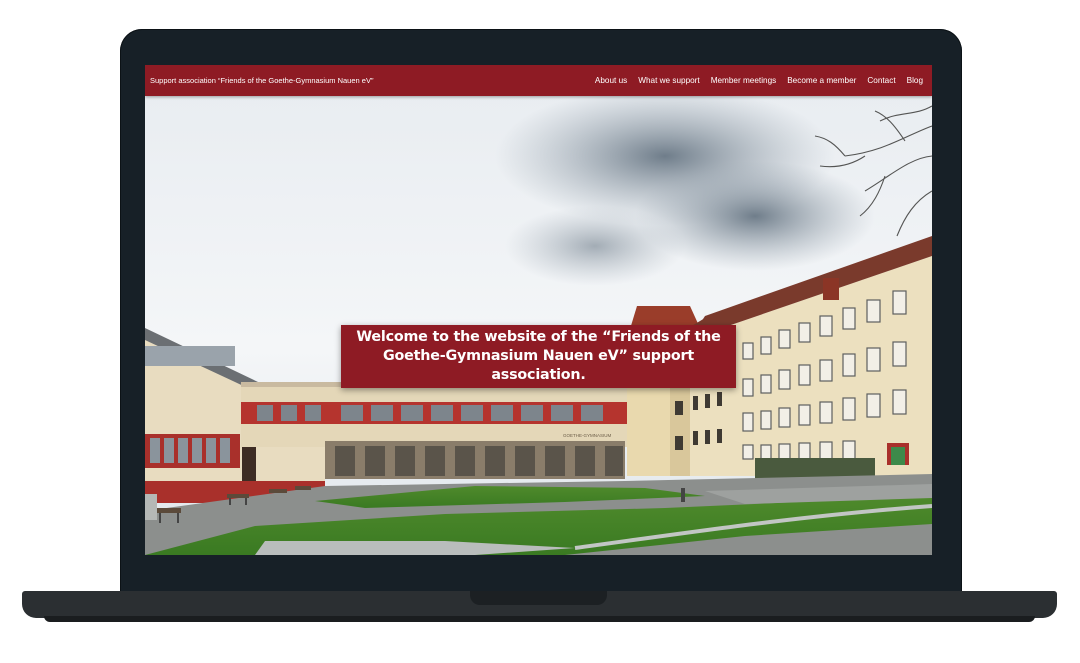 The height and width of the screenshot is (663, 1080). I want to click on building-sign: GOETHE-GYMNASIUM, so click(587, 435).